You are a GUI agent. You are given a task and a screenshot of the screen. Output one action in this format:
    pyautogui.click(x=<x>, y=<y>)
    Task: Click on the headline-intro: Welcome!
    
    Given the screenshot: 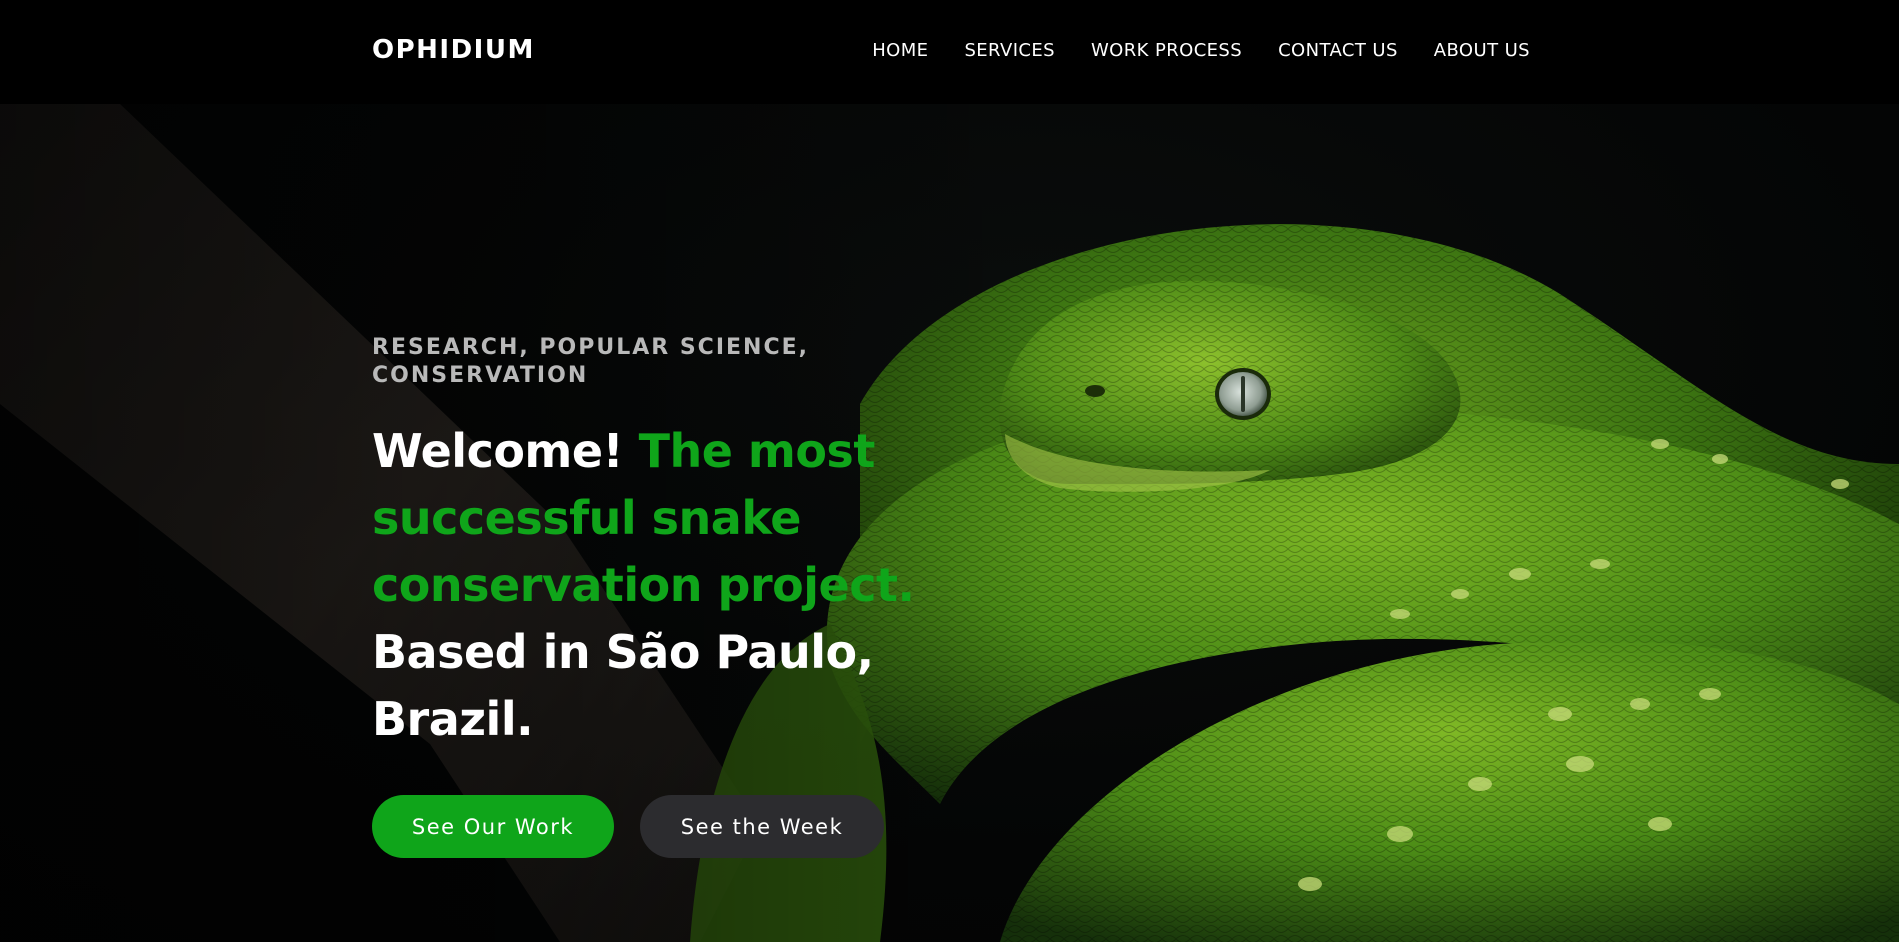 What is the action you would take?
    pyautogui.click(x=498, y=451)
    